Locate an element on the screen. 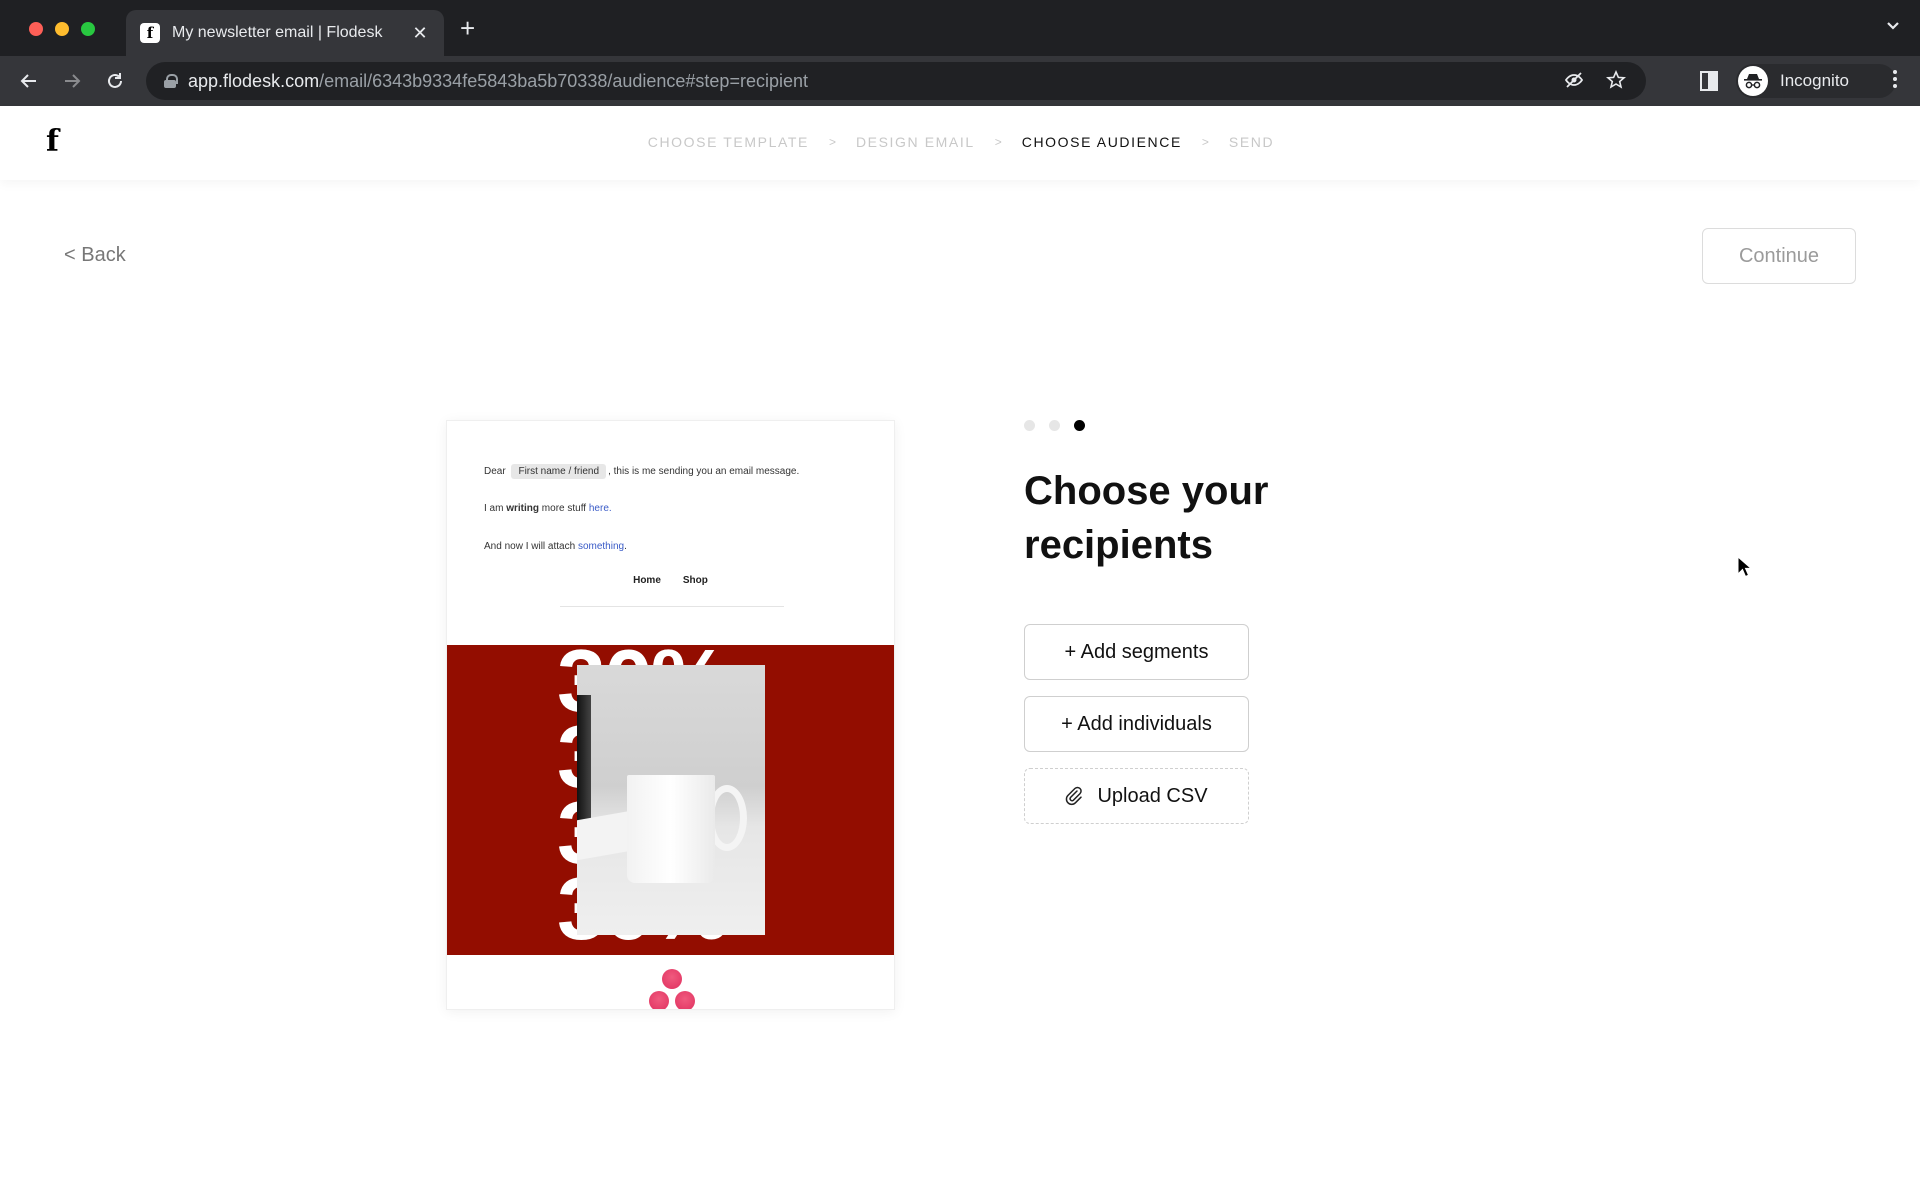 The height and width of the screenshot is (1200, 1920). step-send: SEND is located at coordinates (1251, 142).